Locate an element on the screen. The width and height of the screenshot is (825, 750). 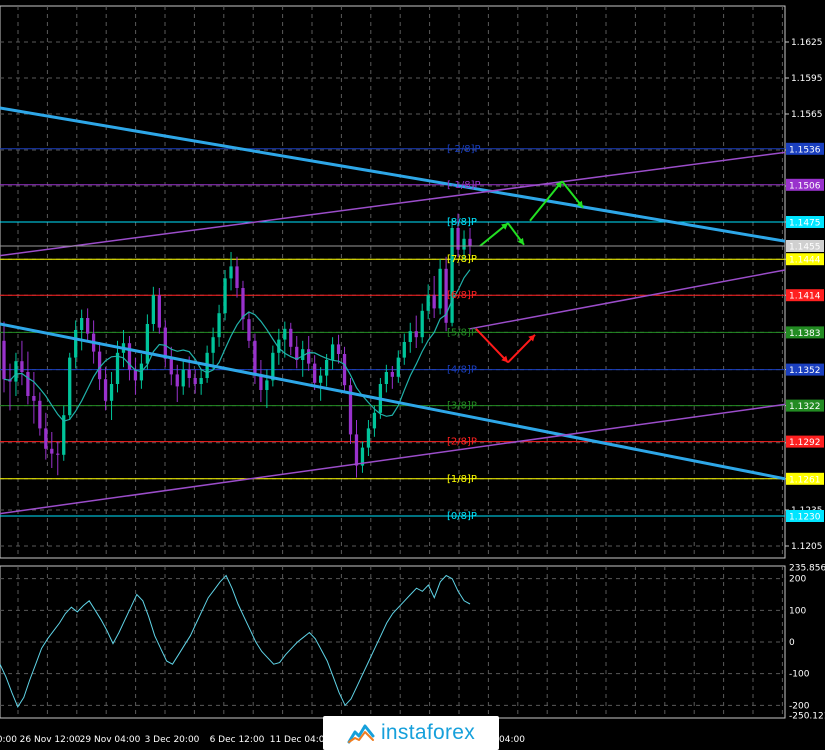
cci-tick-label: 200 is located at coordinates (797, 580).